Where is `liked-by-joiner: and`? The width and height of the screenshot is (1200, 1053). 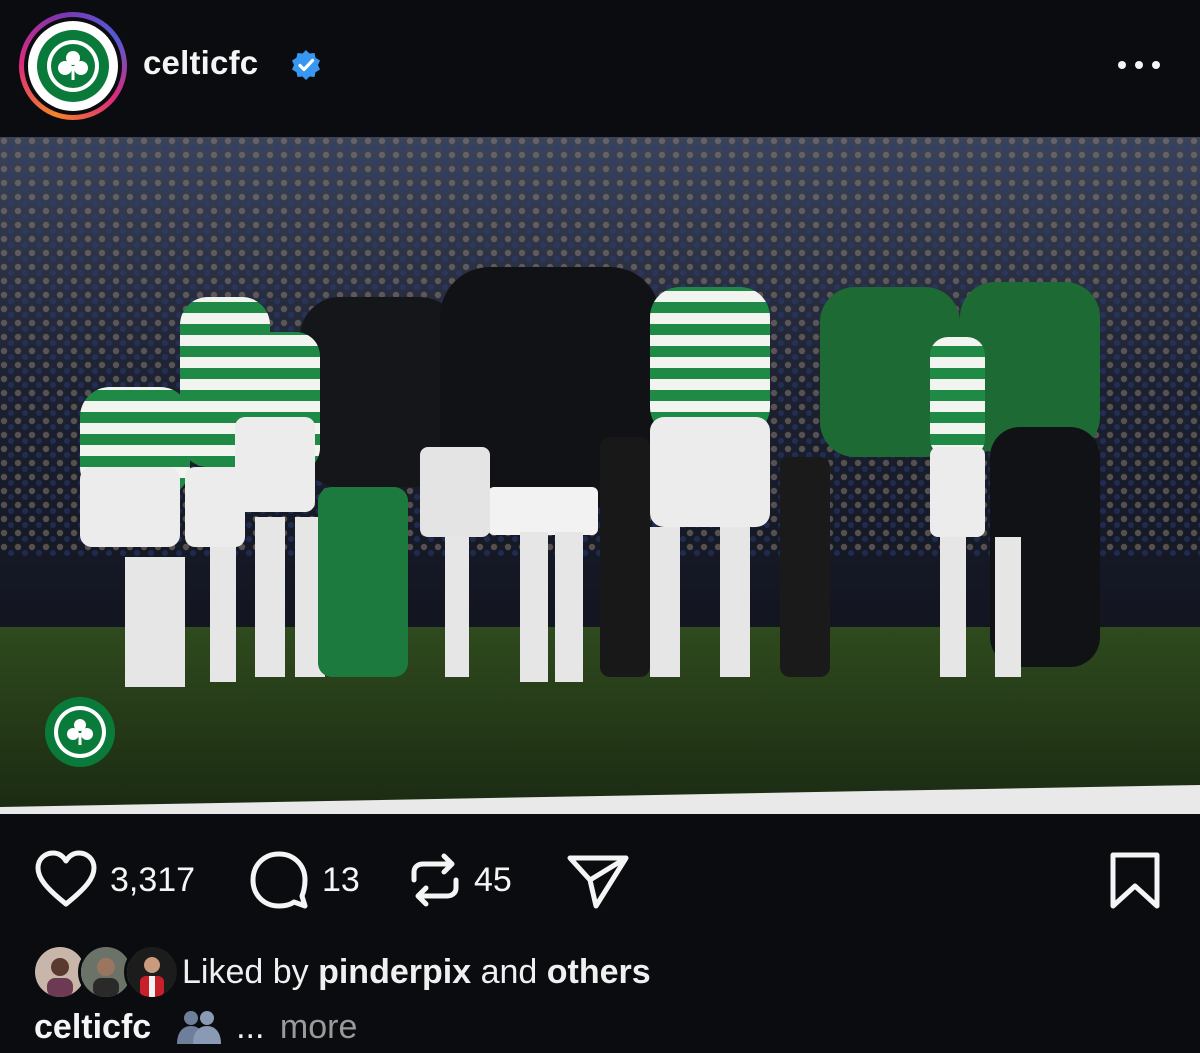
liked-by-joiner: and is located at coordinates (509, 972).